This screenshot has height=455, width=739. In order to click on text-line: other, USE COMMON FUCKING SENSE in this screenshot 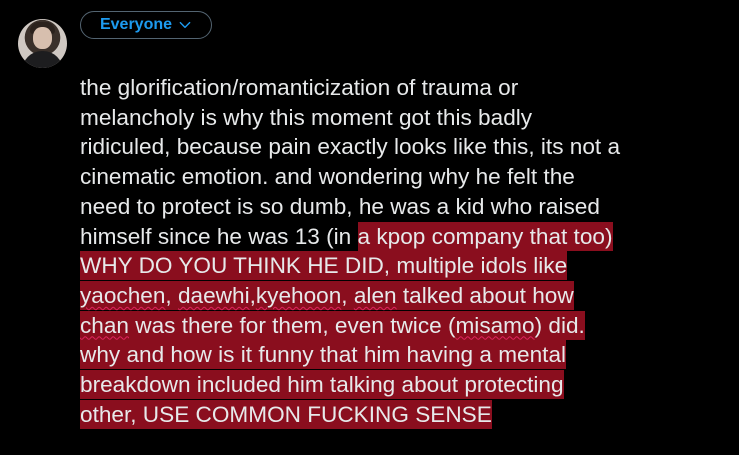, I will do `click(400, 414)`.